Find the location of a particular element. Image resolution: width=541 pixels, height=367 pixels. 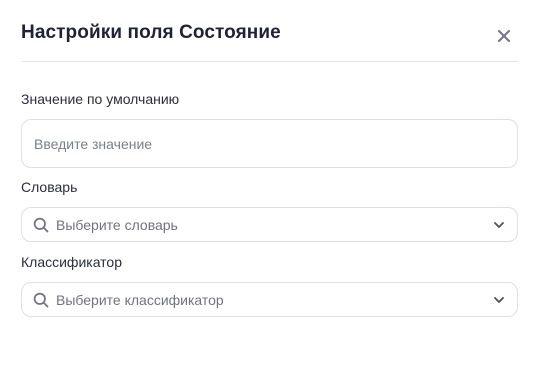

header-divider is located at coordinates (269, 61).